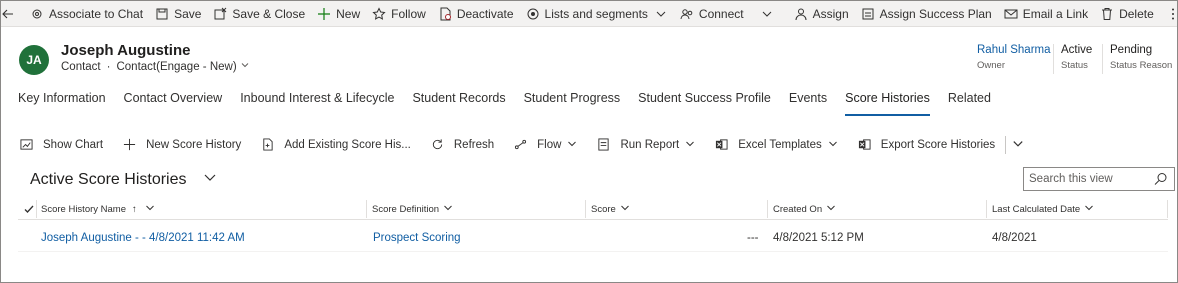 This screenshot has height=283, width=1178. Describe the element at coordinates (62, 101) in the screenshot. I see `tab-key-information: Key Information` at that location.